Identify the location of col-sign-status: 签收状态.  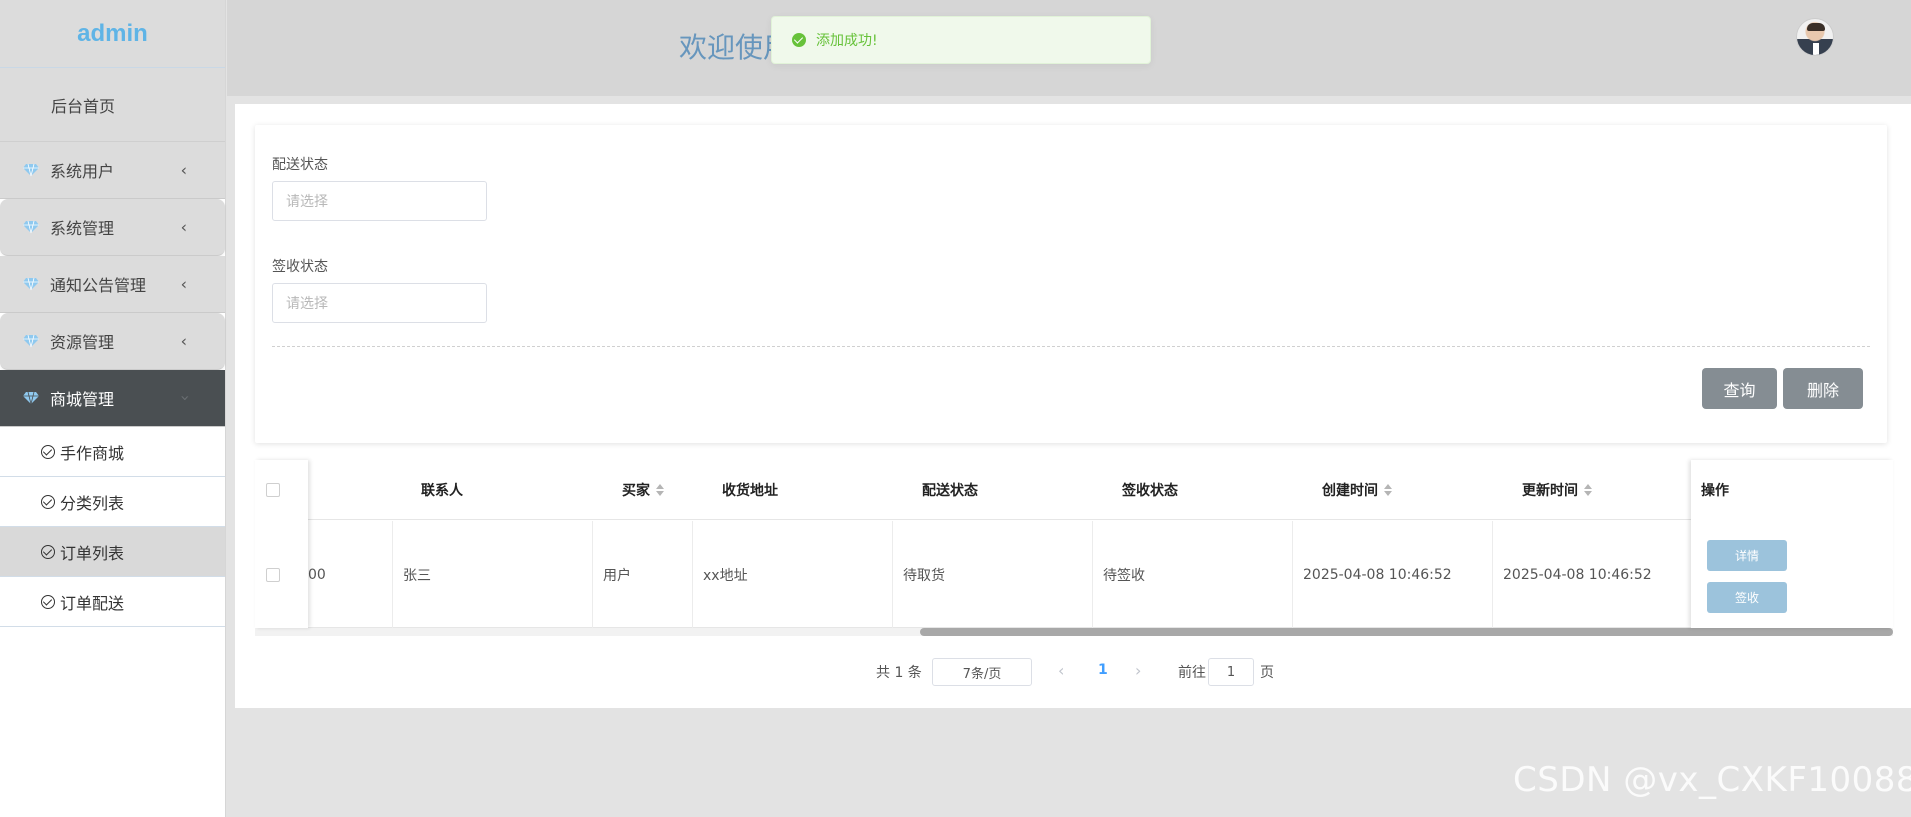
(1150, 491).